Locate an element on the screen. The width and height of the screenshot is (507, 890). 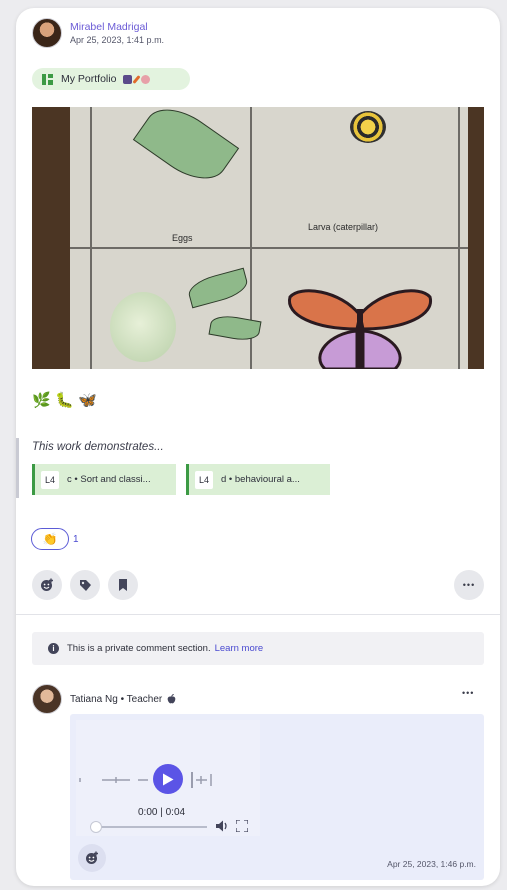
audio-waveform-left is located at coordinates (113, 780).